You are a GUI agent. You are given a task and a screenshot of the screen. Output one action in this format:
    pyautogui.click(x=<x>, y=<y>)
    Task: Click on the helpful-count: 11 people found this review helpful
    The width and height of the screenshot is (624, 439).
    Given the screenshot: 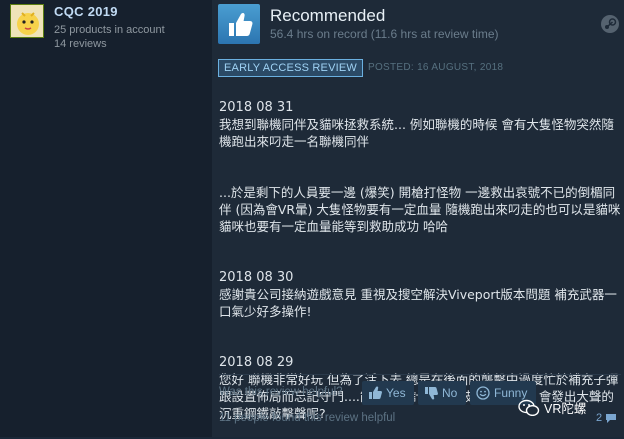 What is the action you would take?
    pyautogui.click(x=307, y=418)
    